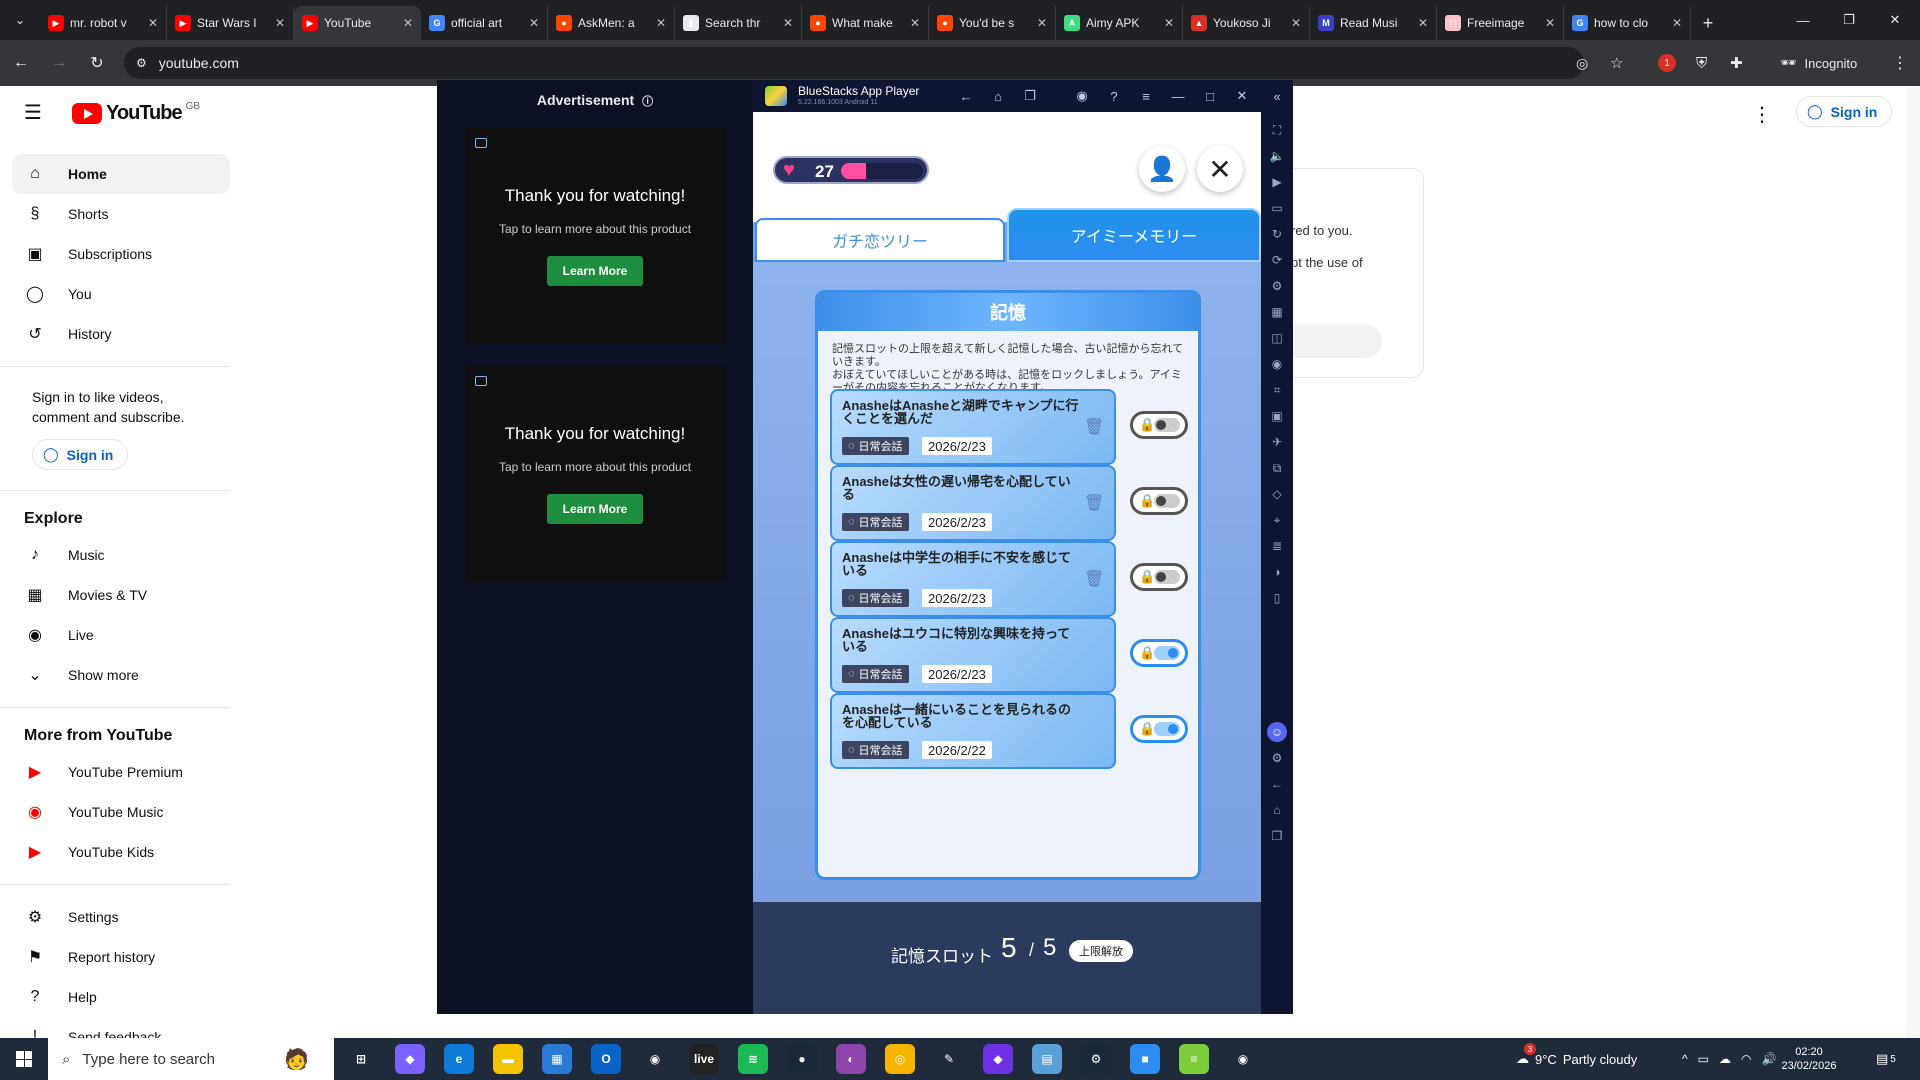  Describe the element at coordinates (484, 23) in the screenshot. I see `browser-tab: Gofficial art ✕` at that location.